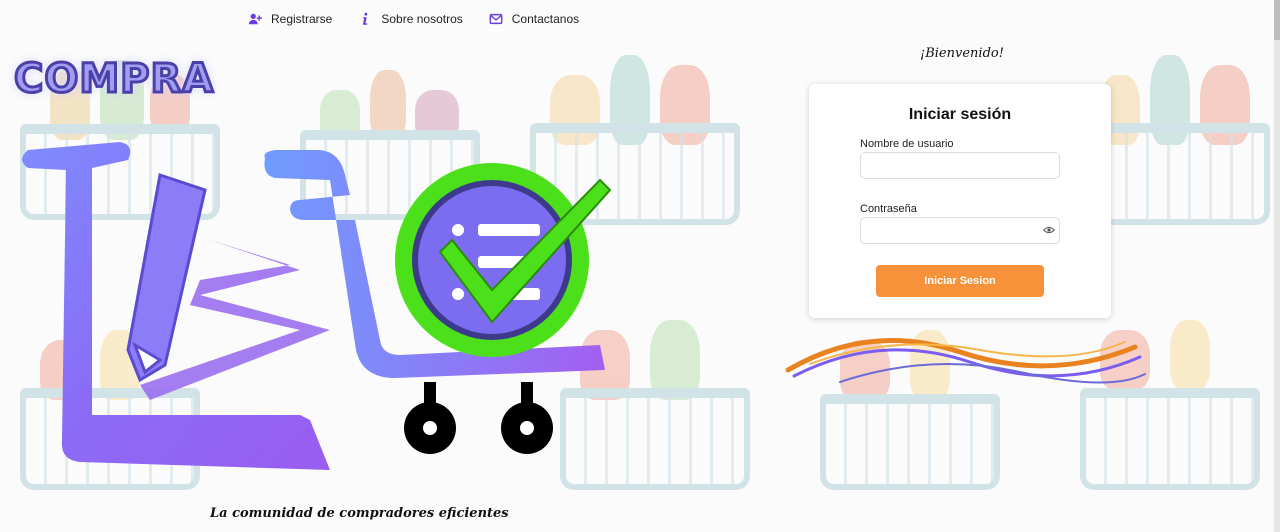 The width and height of the screenshot is (1280, 532). Describe the element at coordinates (960, 165) in the screenshot. I see `username-input` at that location.